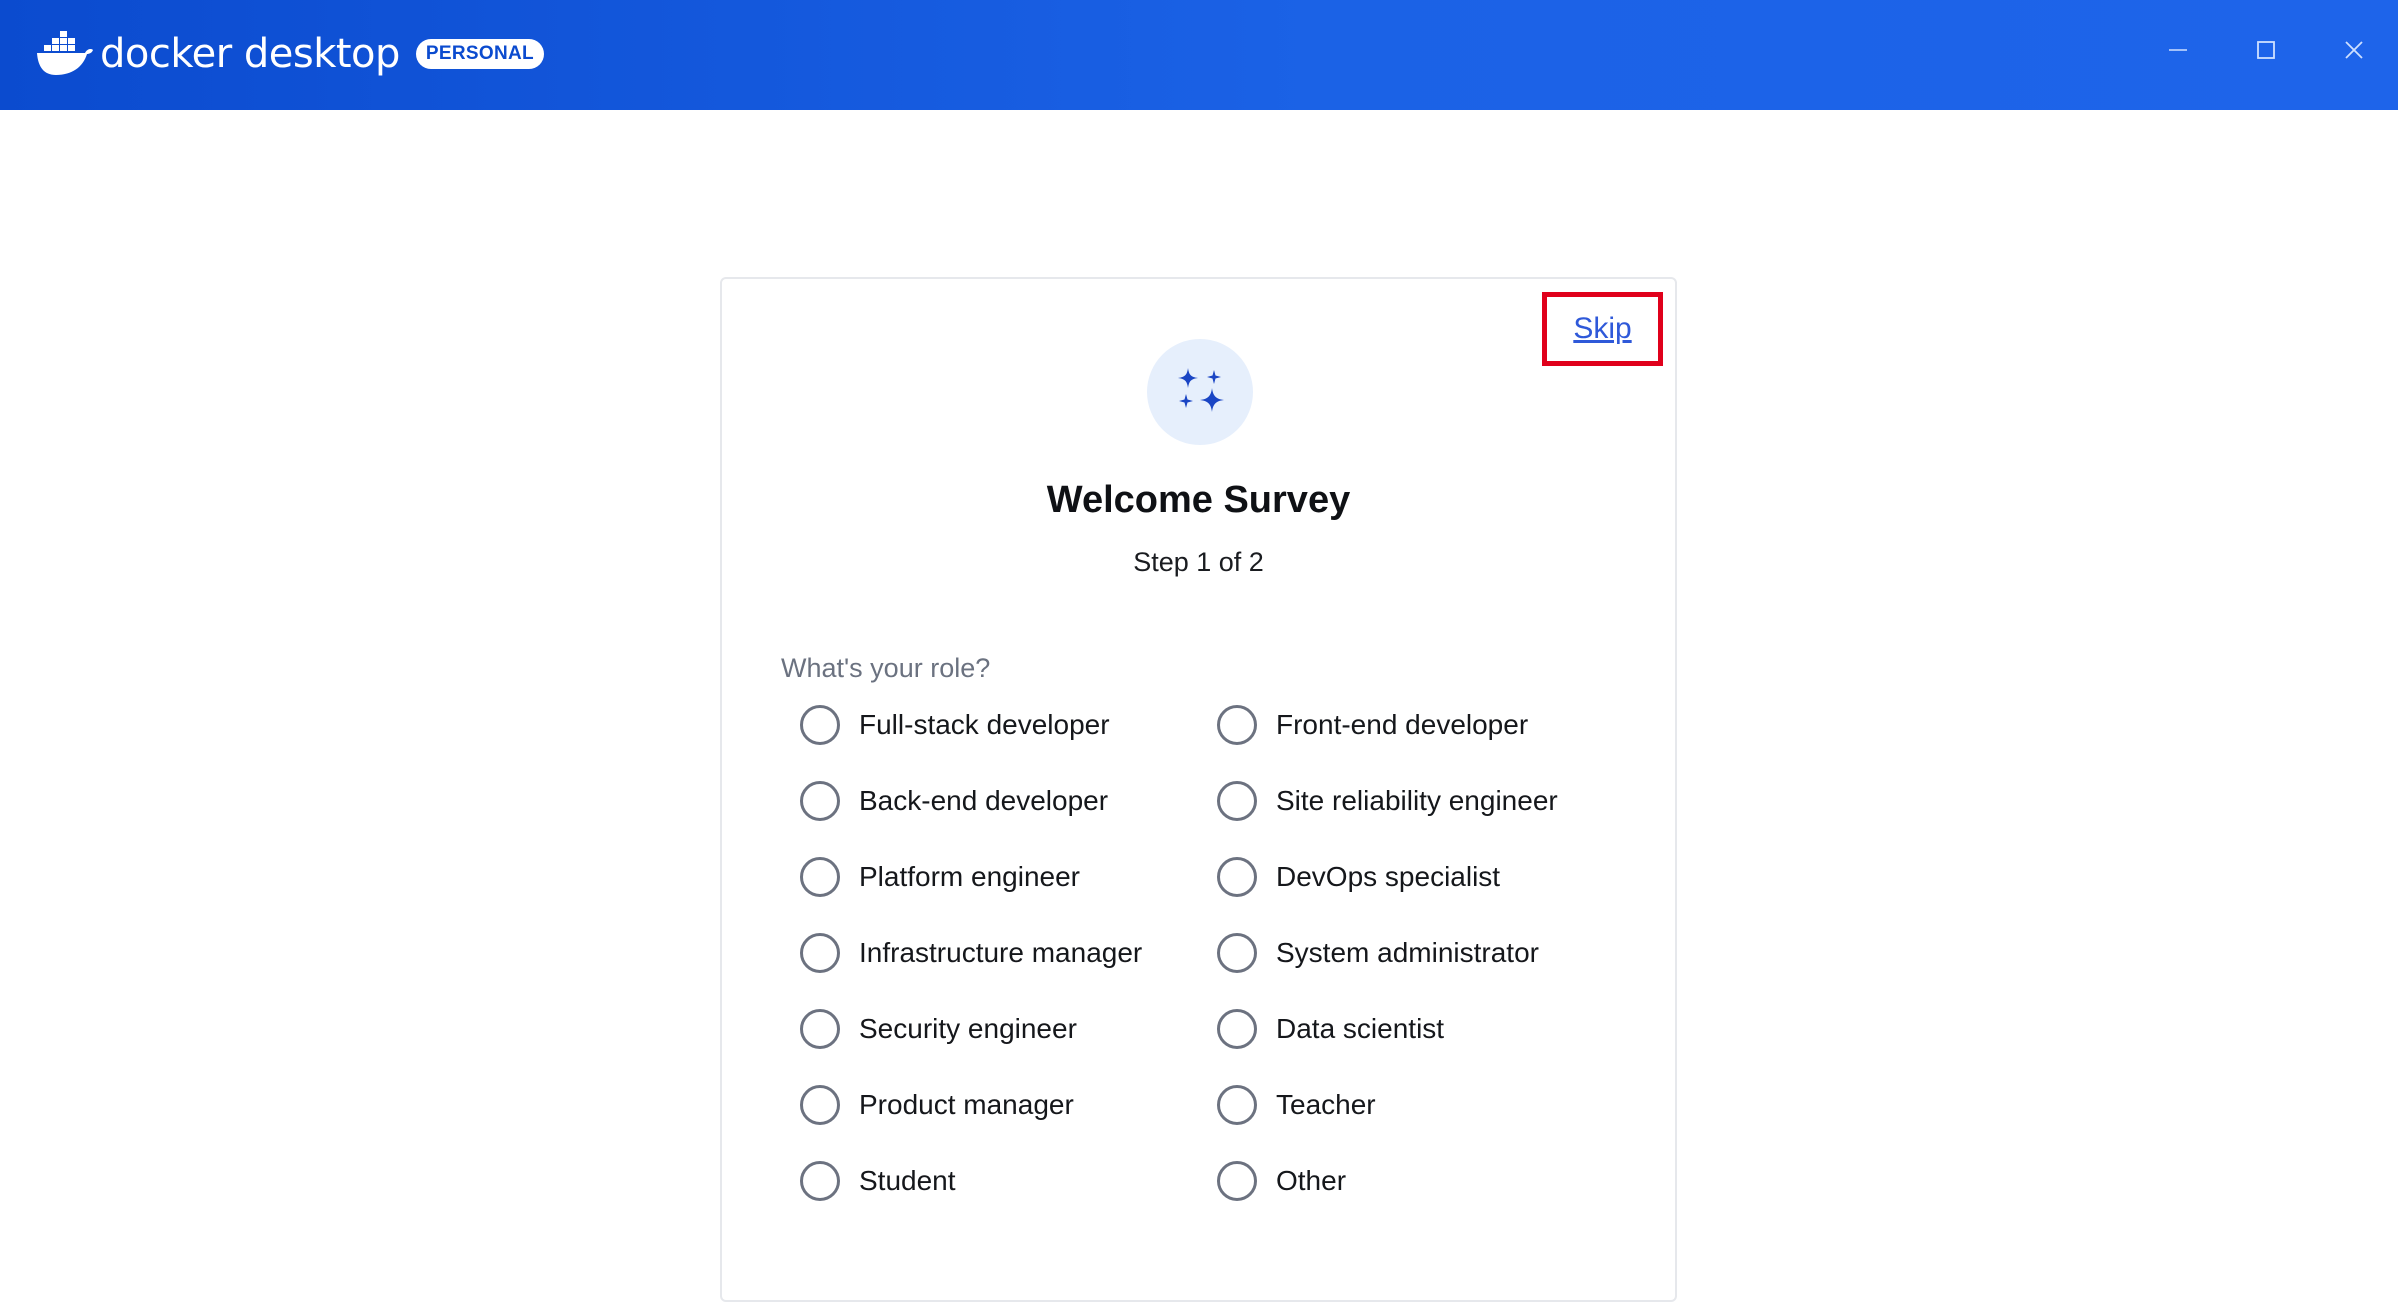 The height and width of the screenshot is (1313, 2398). Describe the element at coordinates (966, 1104) in the screenshot. I see `option-label: Product manager` at that location.